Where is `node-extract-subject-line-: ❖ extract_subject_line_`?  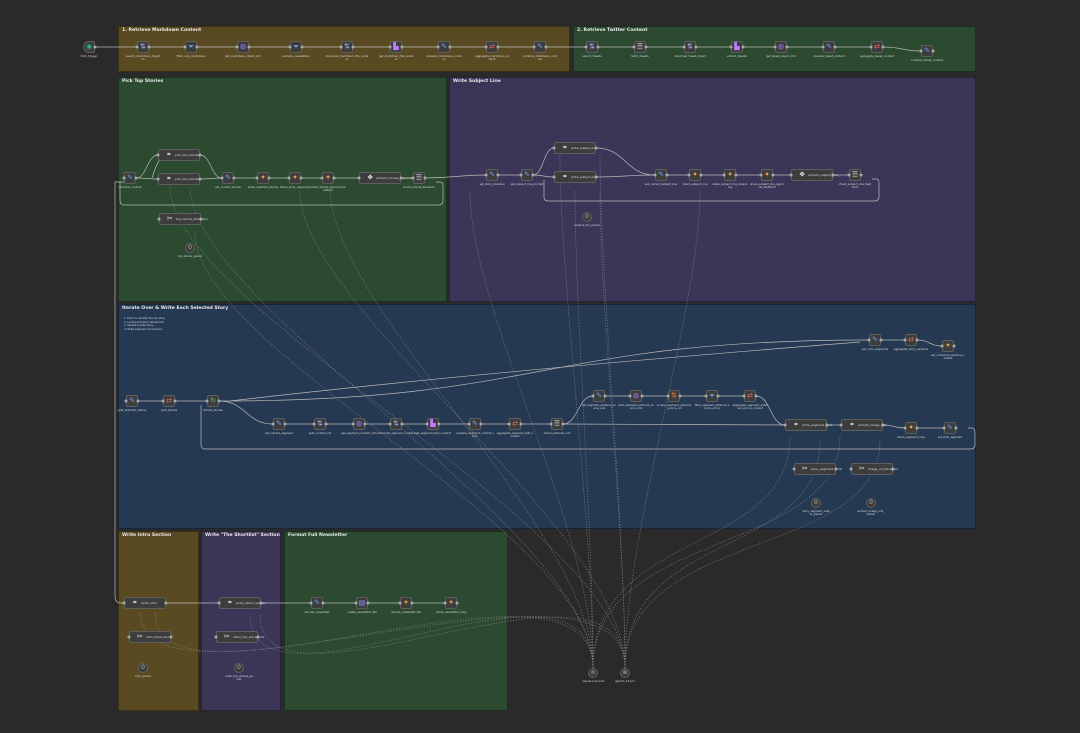 node-extract-subject-line-: ❖ extract_subject_line_ is located at coordinates (815, 175).